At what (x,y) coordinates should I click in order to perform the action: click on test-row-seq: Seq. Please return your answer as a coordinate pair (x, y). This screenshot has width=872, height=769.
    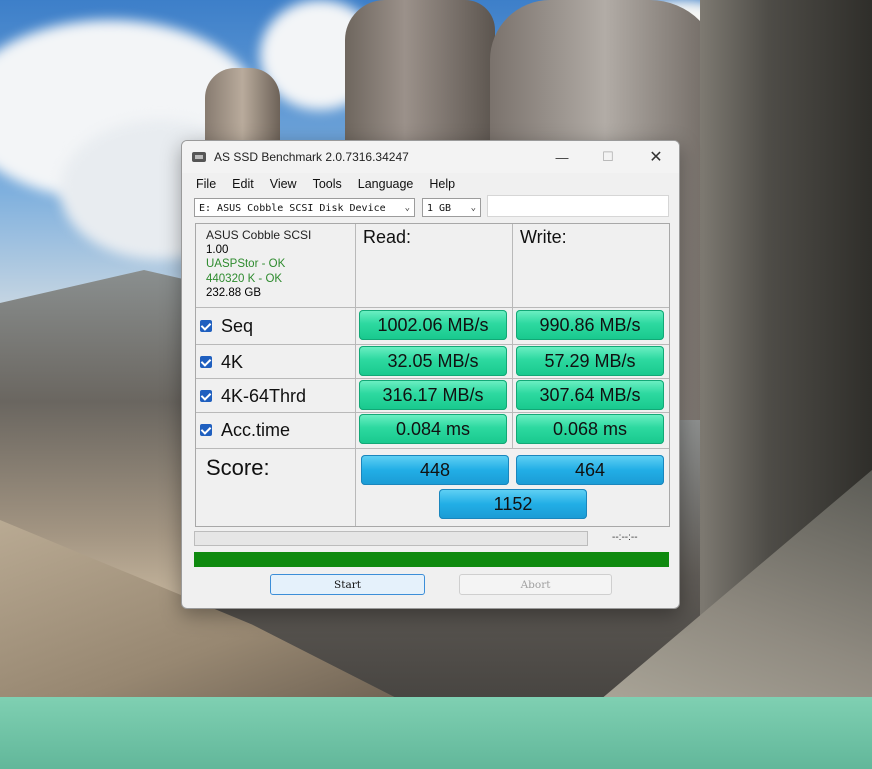
    Looking at the image, I should click on (226, 326).